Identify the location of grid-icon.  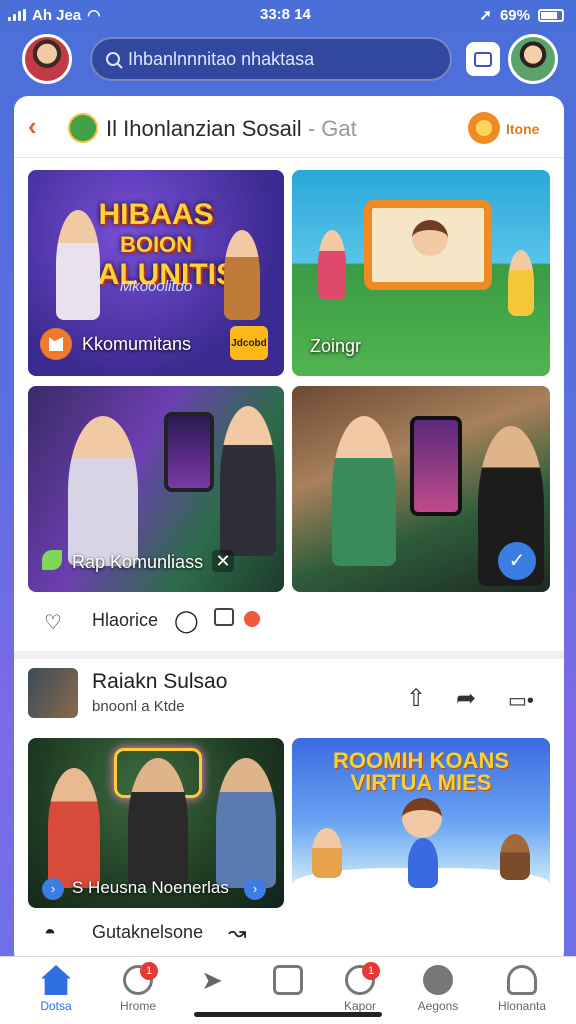
(288, 980).